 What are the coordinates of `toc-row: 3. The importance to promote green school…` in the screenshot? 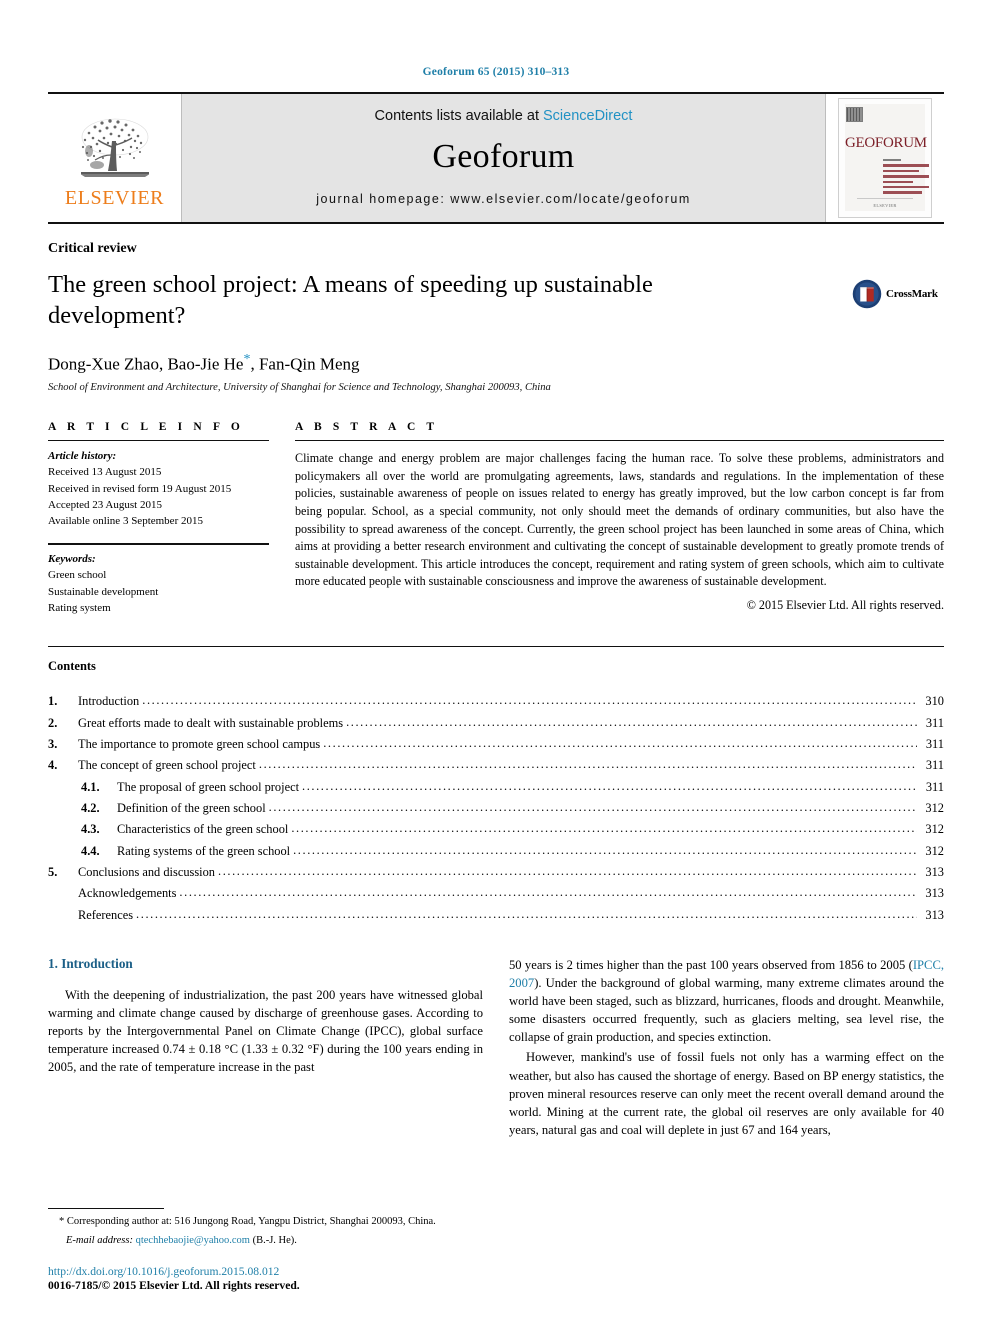 It's located at (496, 744).